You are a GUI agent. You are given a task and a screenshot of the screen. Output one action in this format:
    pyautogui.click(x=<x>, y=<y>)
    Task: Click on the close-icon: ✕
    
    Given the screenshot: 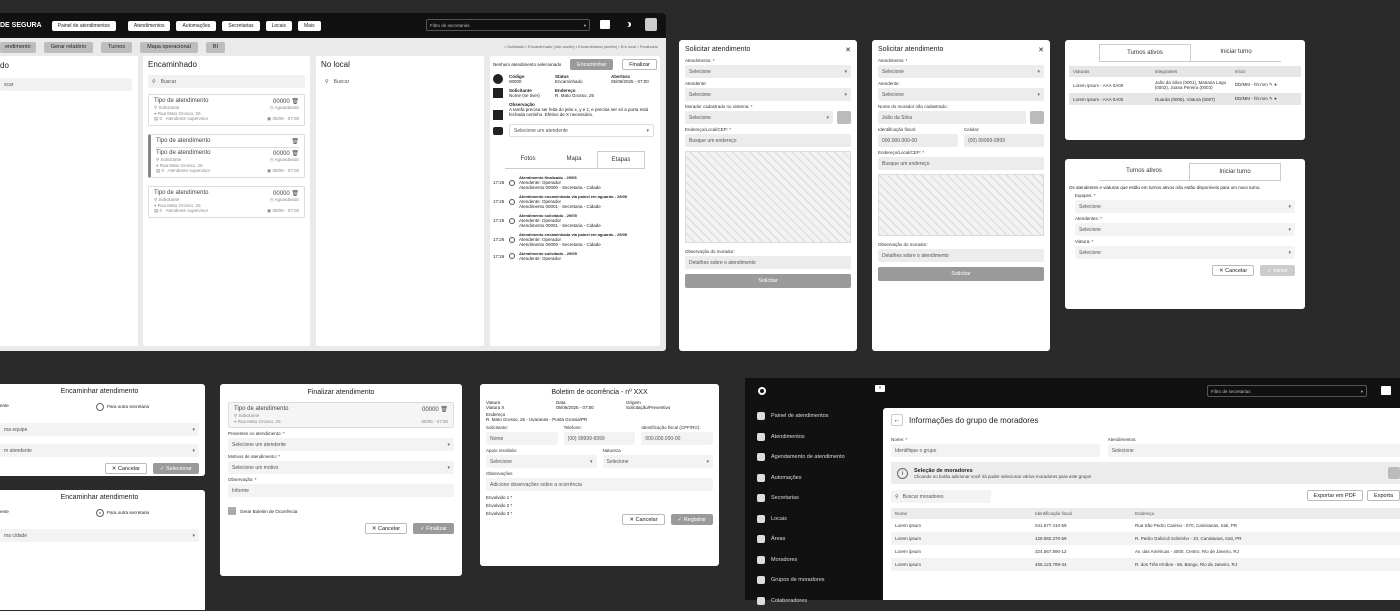 What is the action you would take?
    pyautogui.click(x=848, y=50)
    